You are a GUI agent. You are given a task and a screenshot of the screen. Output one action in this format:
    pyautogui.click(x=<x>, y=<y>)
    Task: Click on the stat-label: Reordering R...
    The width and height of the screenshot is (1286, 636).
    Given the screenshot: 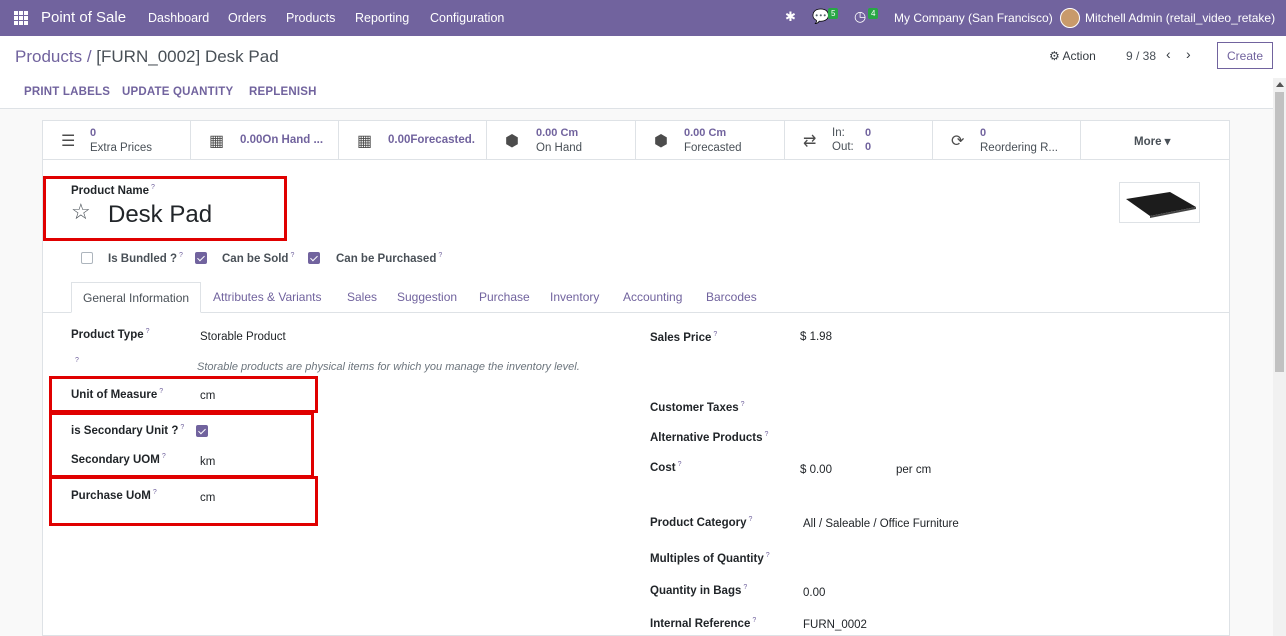 What is the action you would take?
    pyautogui.click(x=1019, y=148)
    